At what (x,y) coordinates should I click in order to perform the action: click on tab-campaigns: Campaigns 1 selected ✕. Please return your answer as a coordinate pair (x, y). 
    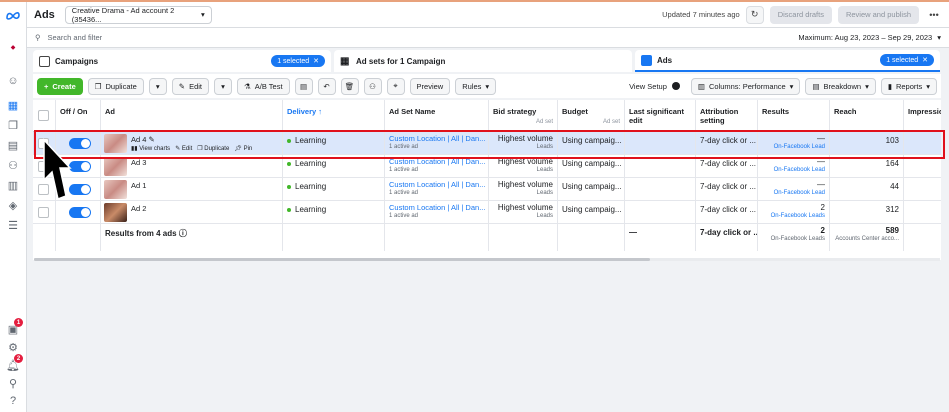
    Looking at the image, I should click on (182, 61).